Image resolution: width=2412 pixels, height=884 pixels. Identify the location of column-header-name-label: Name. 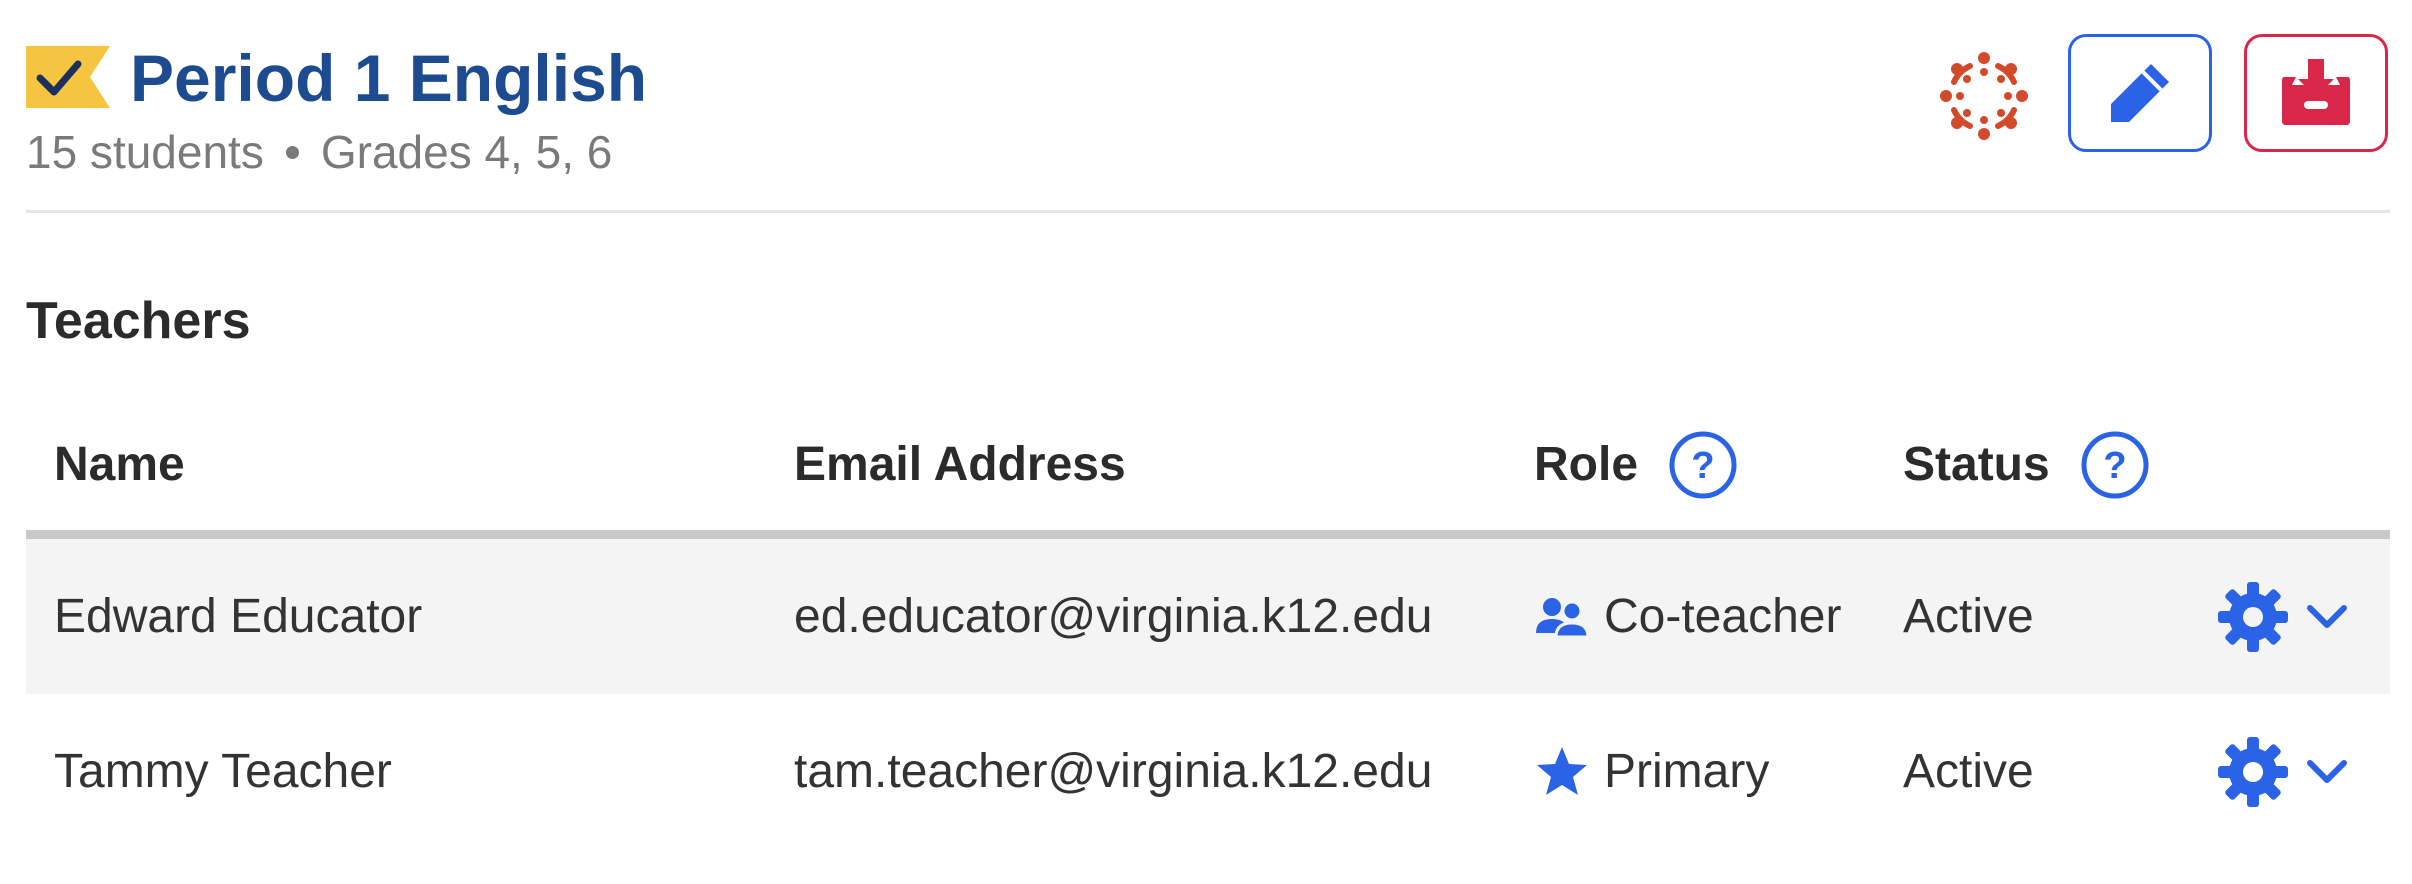
(119, 464).